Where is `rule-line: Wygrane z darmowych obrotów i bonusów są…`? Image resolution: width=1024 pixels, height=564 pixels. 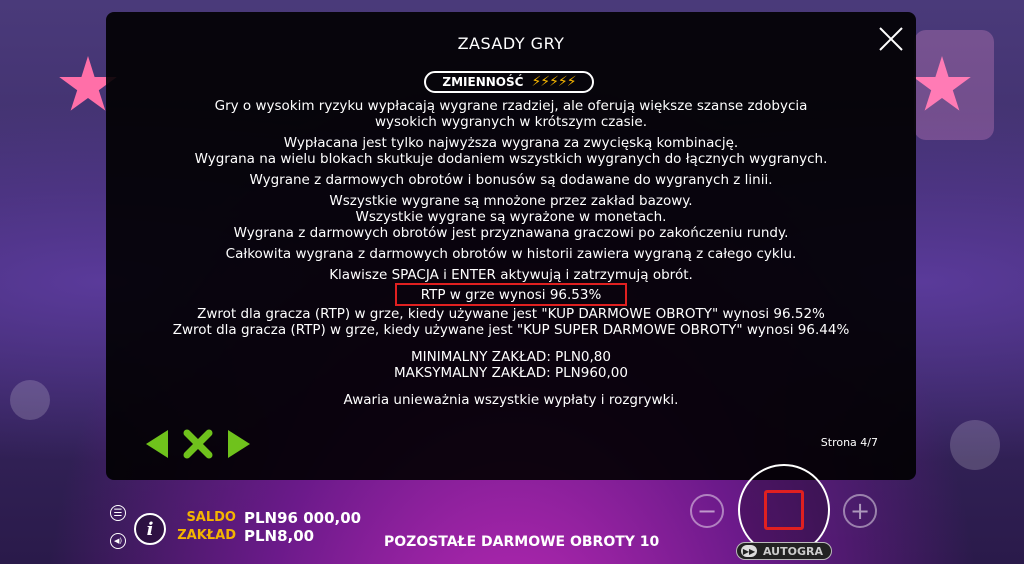 rule-line: Wygrane z darmowych obrotów i bonusów są… is located at coordinates (511, 180).